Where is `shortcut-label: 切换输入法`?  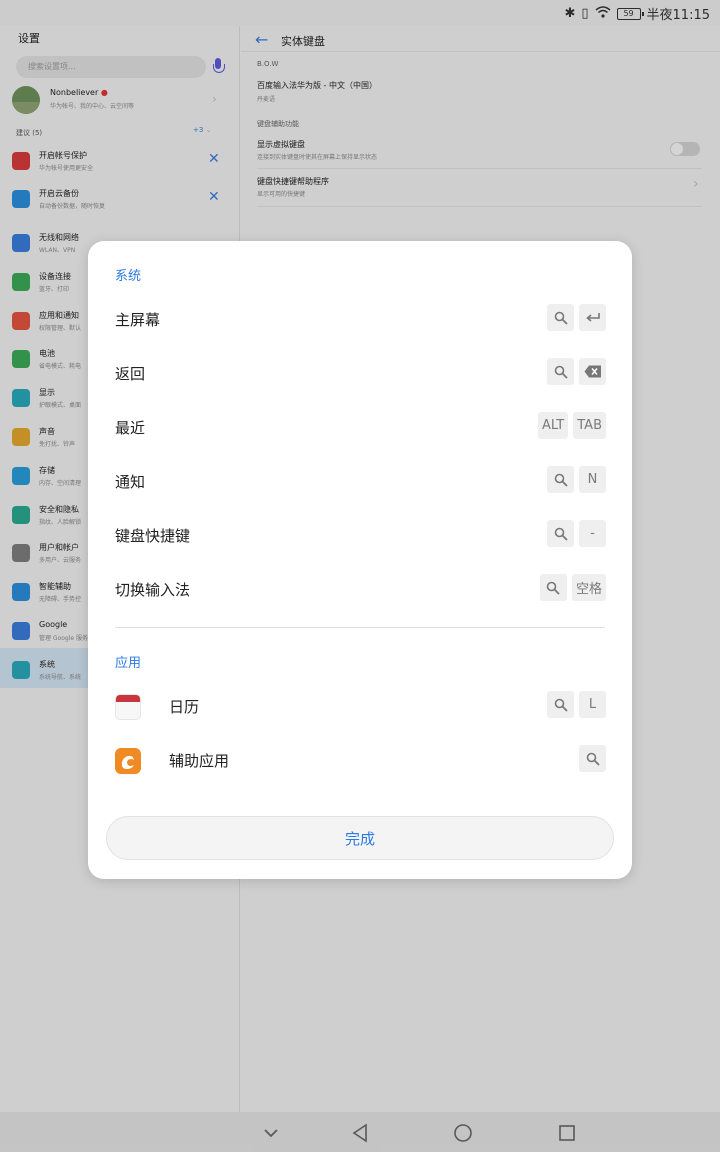
shortcut-label: 切换输入法 is located at coordinates (153, 590).